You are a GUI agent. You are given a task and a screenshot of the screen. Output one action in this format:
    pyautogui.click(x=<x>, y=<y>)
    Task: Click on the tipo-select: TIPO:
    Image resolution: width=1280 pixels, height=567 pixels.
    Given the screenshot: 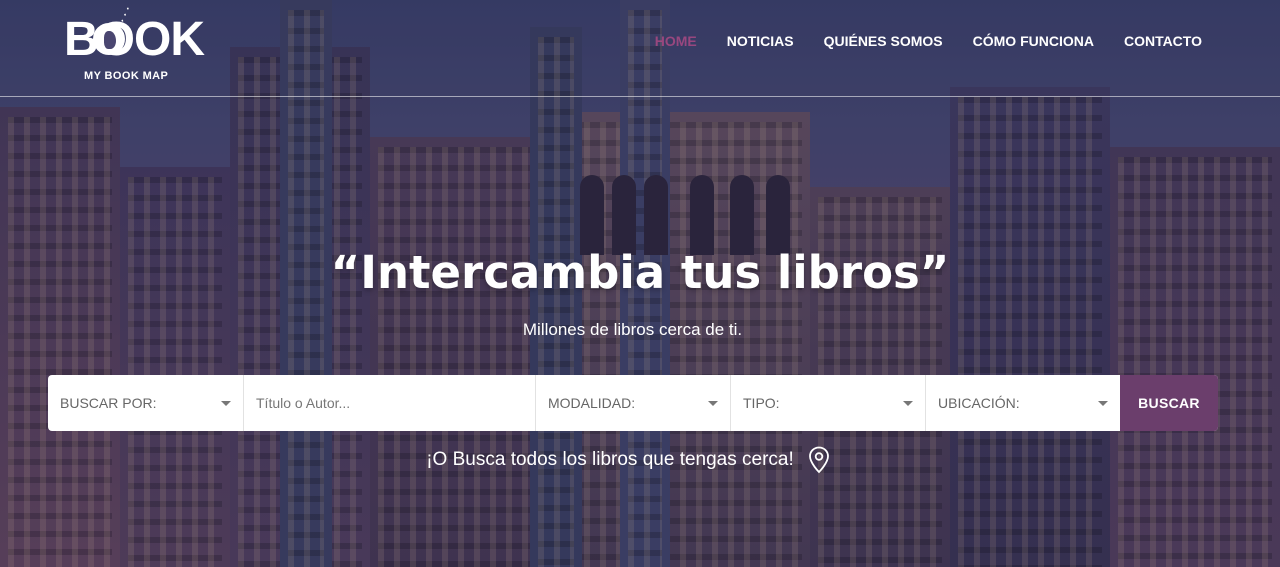 What is the action you would take?
    pyautogui.click(x=828, y=403)
    